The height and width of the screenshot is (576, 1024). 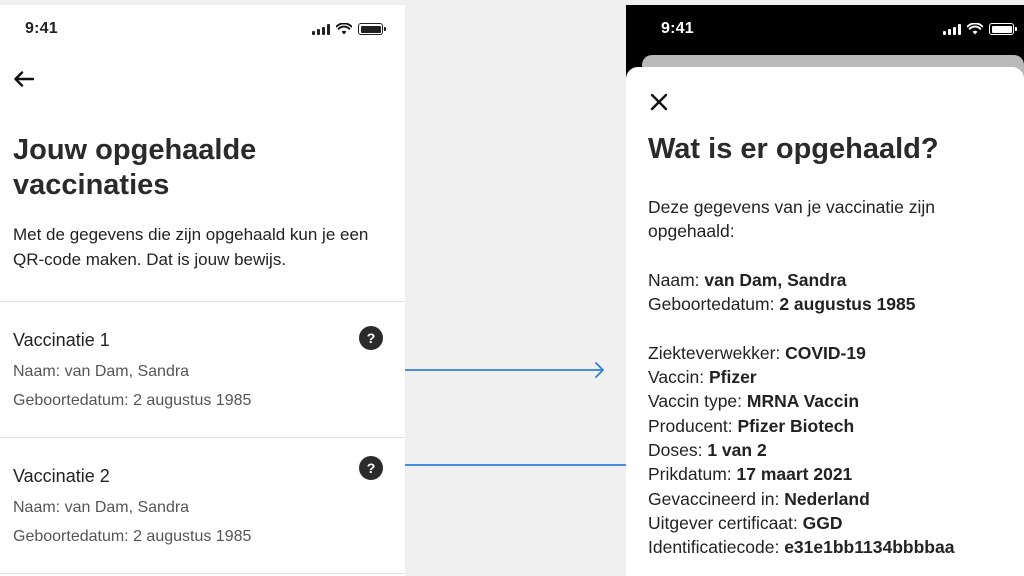 I want to click on vaccination-title: Vaccinatie 2, so click(x=61, y=476).